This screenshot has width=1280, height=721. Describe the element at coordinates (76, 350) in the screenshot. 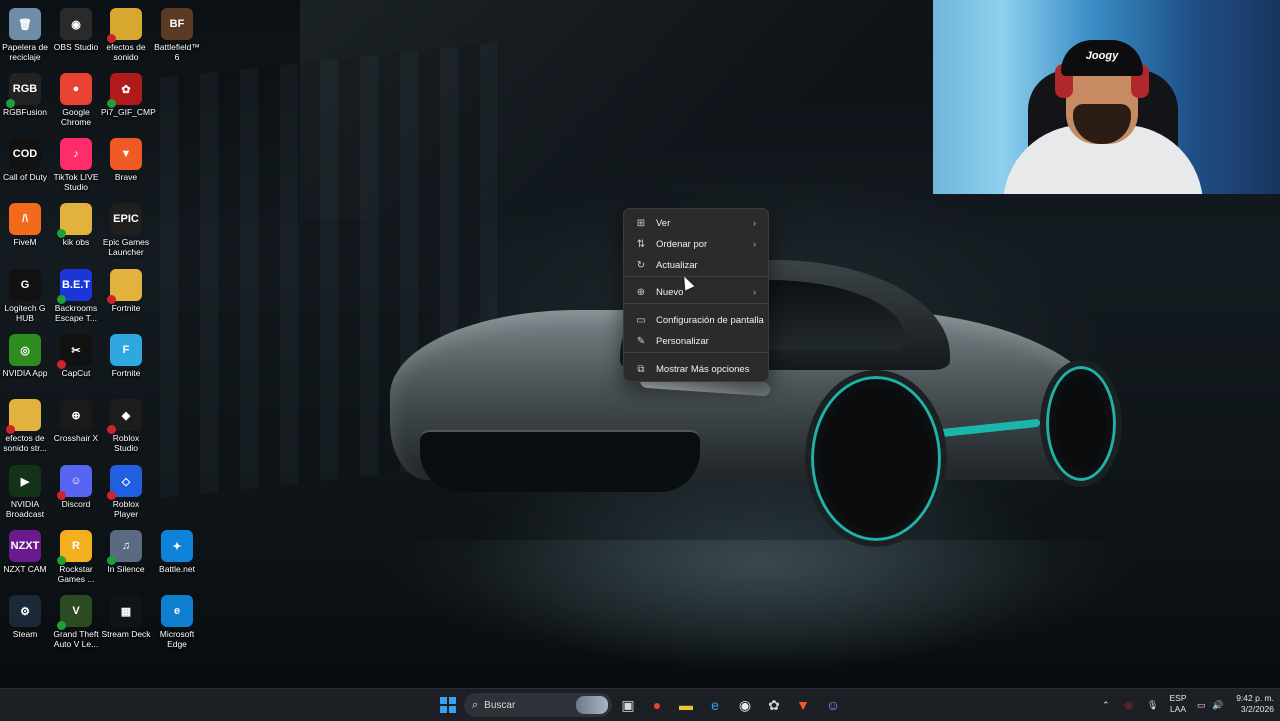

I see `icon-glyph: ✂` at that location.